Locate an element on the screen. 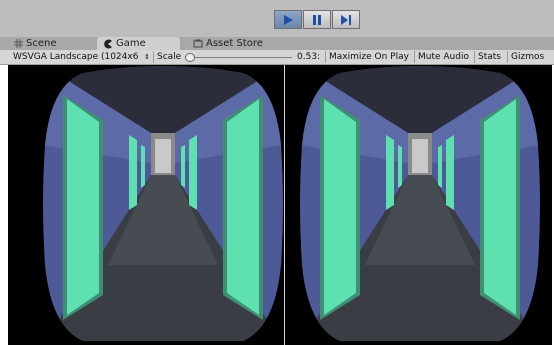 The image size is (554, 345). tab-game: Game is located at coordinates (138, 43).